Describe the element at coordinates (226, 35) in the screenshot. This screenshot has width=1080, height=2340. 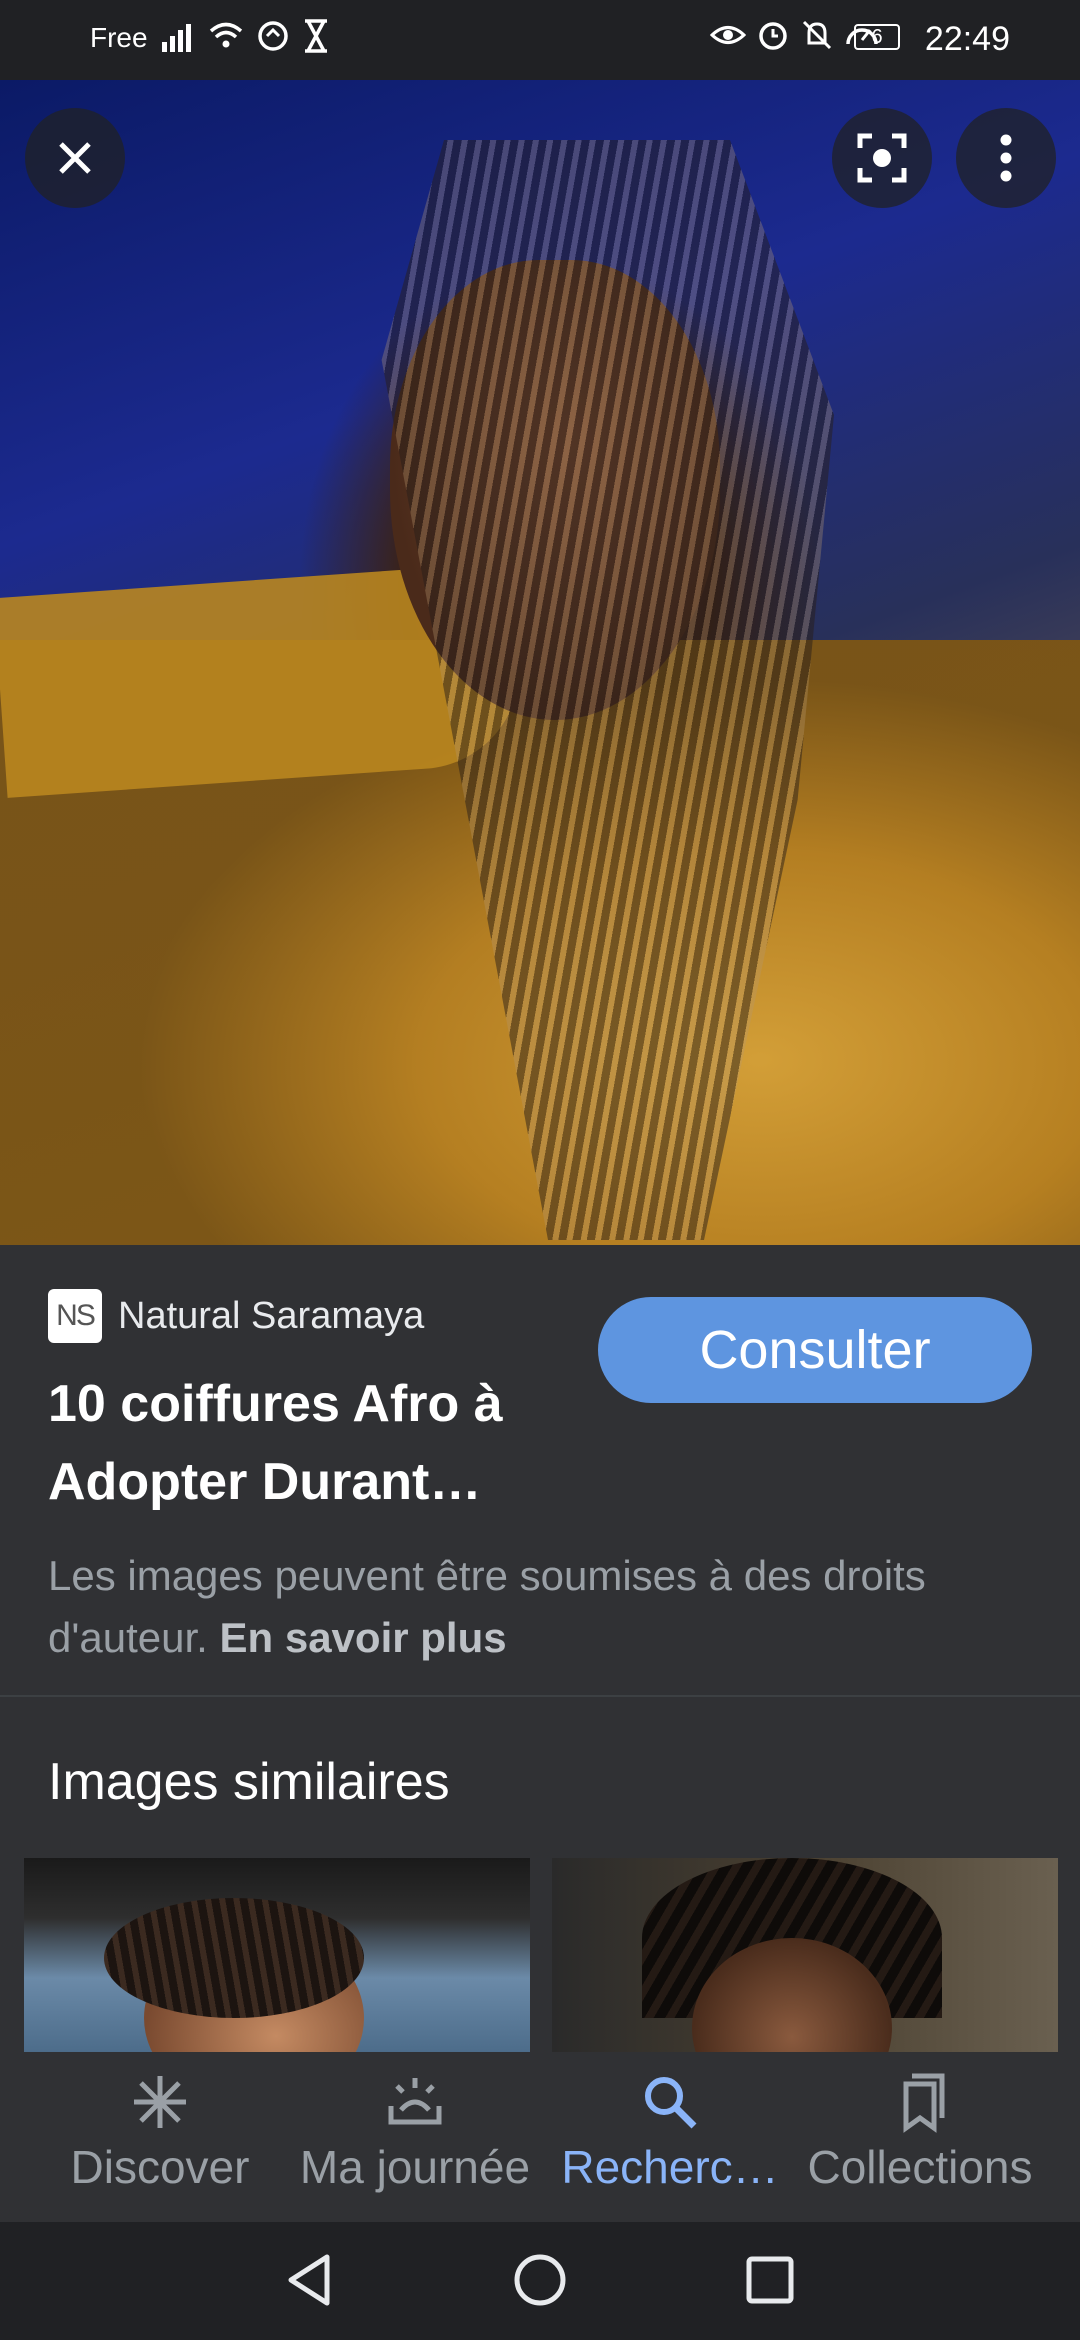
I see `wifi-icon` at that location.